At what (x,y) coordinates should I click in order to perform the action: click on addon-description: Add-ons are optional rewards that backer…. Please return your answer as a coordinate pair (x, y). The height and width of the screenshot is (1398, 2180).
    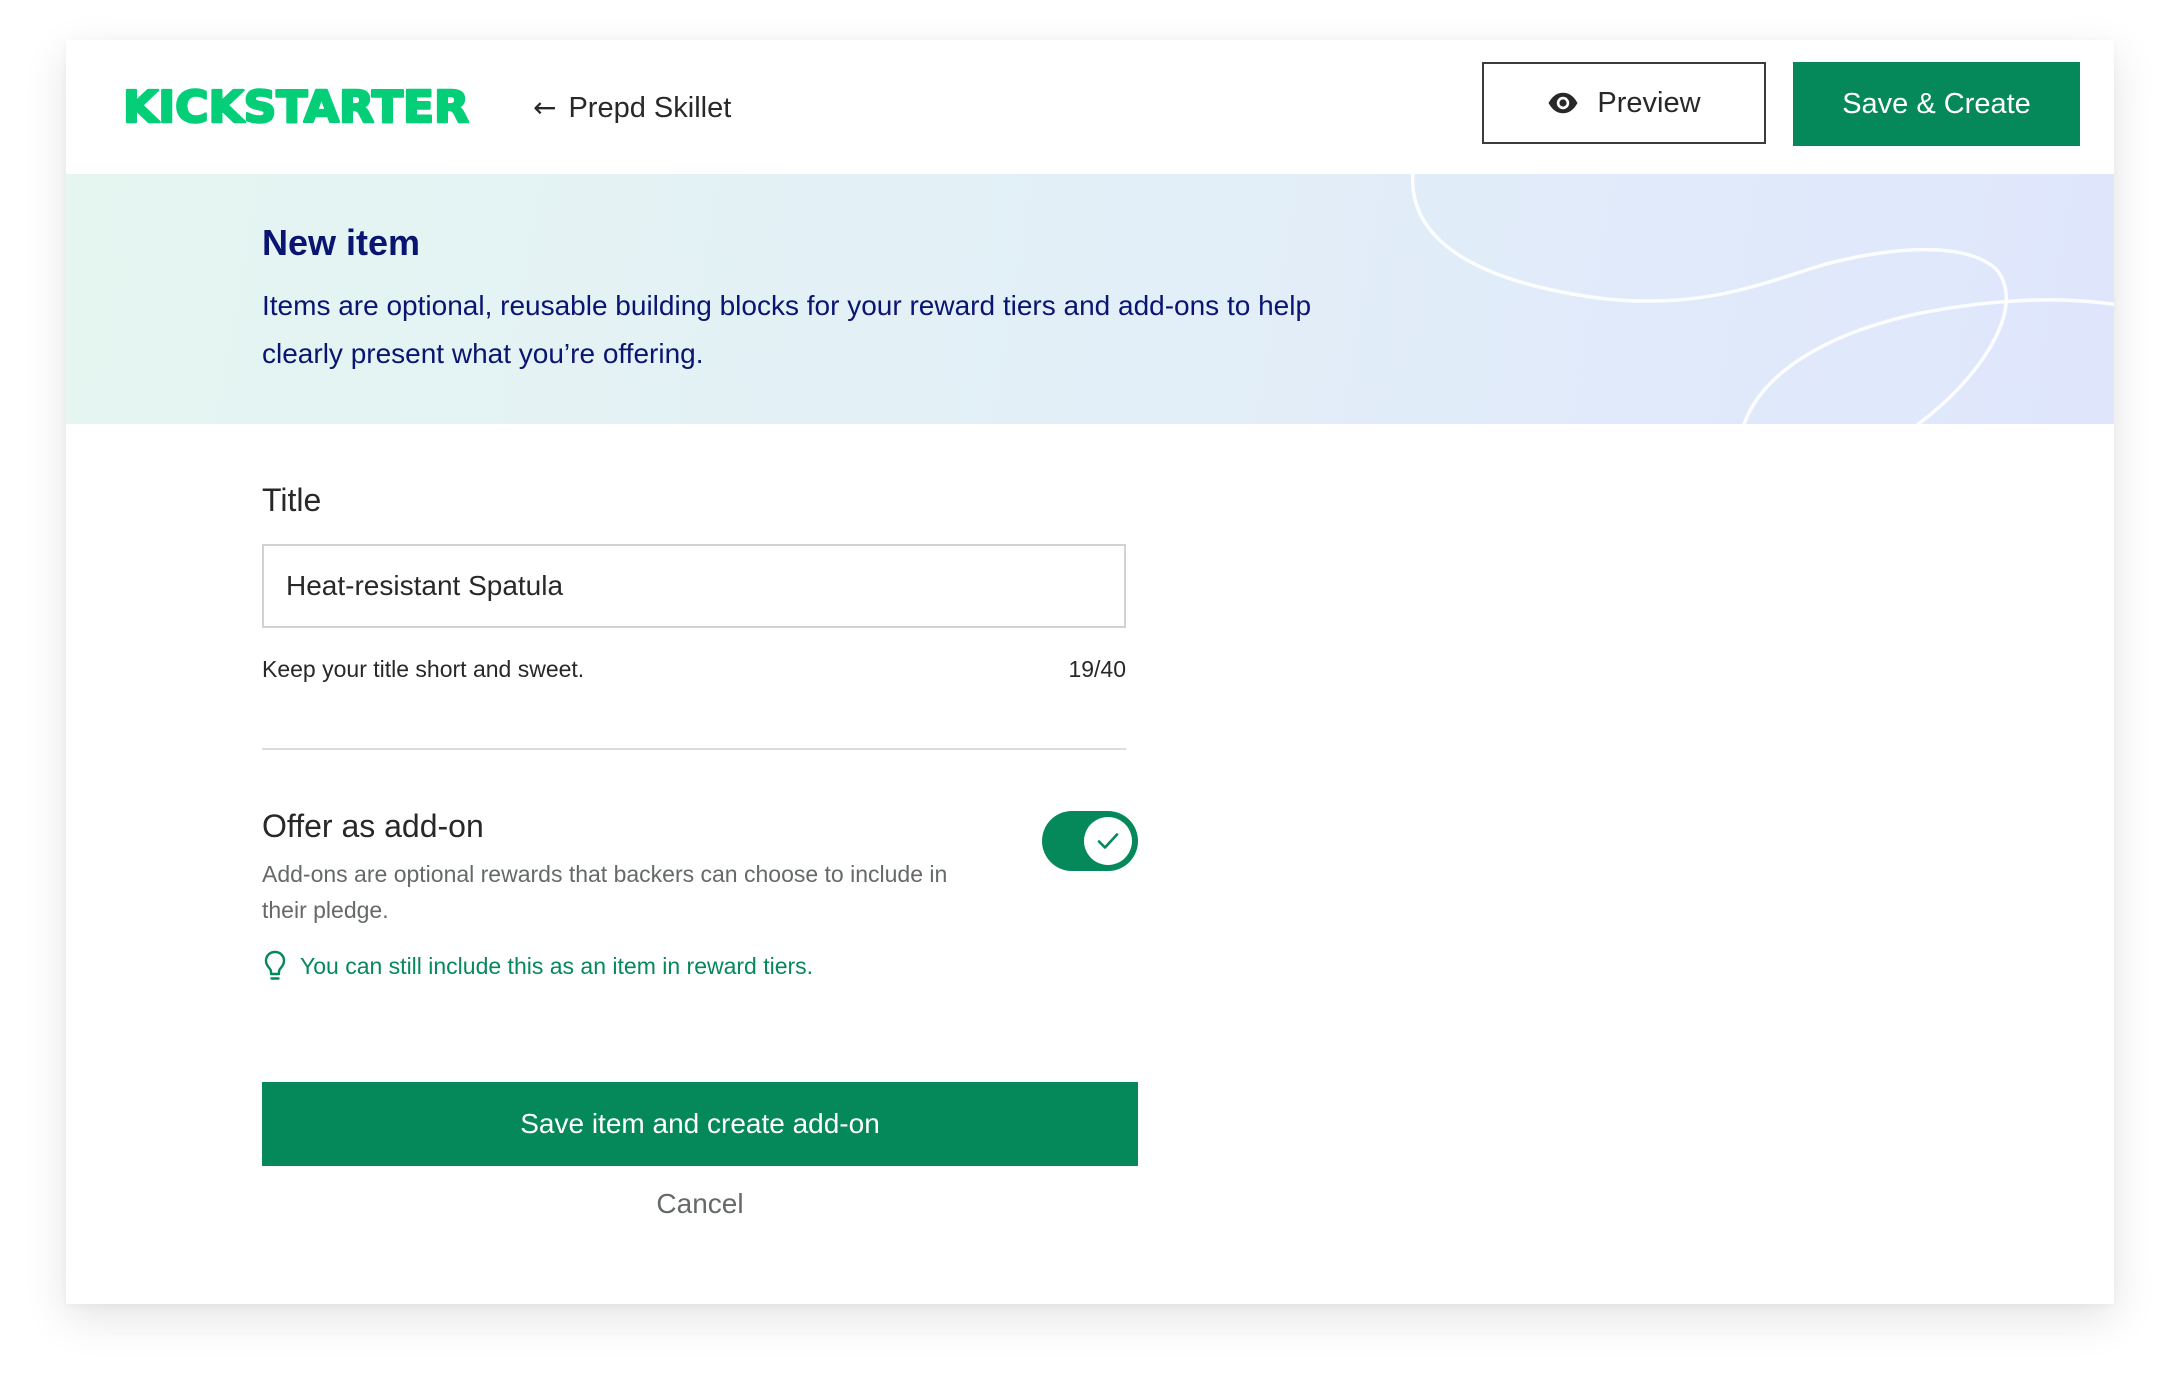
    Looking at the image, I should click on (605, 892).